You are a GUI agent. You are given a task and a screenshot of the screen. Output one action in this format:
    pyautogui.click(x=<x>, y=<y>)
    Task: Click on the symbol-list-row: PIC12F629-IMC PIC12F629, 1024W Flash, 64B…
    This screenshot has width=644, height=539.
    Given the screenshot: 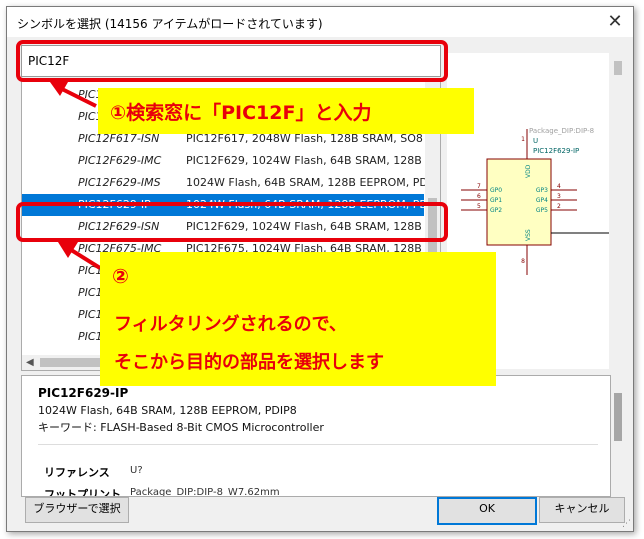 What is the action you would take?
    pyautogui.click(x=231, y=161)
    